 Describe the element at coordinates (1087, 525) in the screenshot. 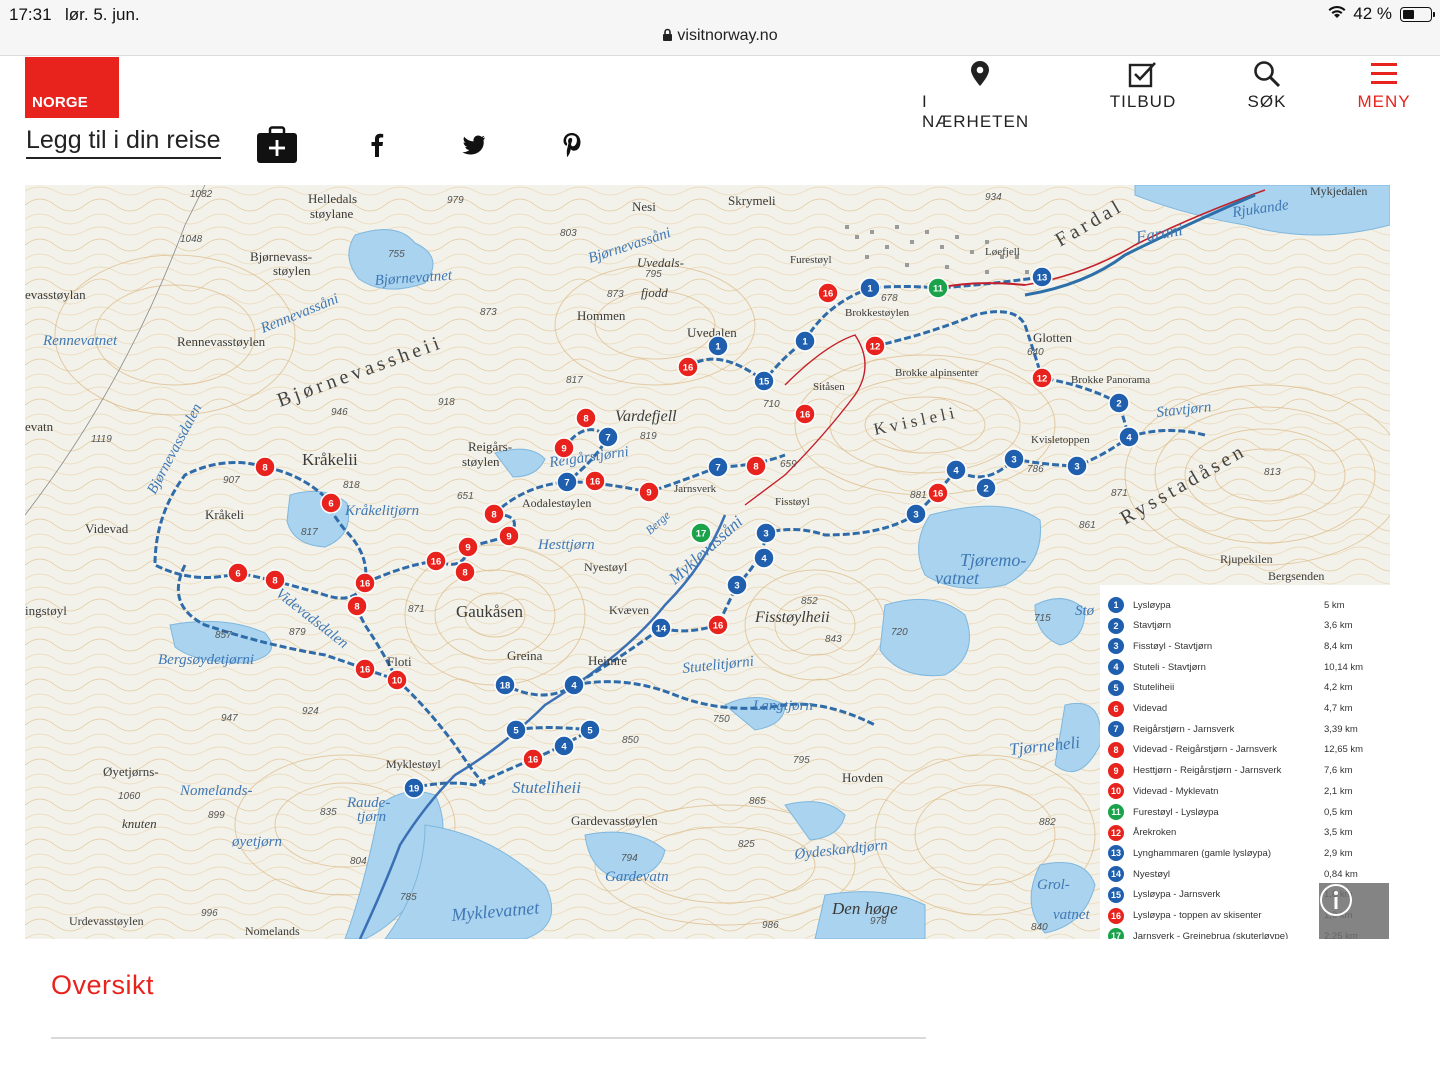

I see `height-label: 861` at that location.